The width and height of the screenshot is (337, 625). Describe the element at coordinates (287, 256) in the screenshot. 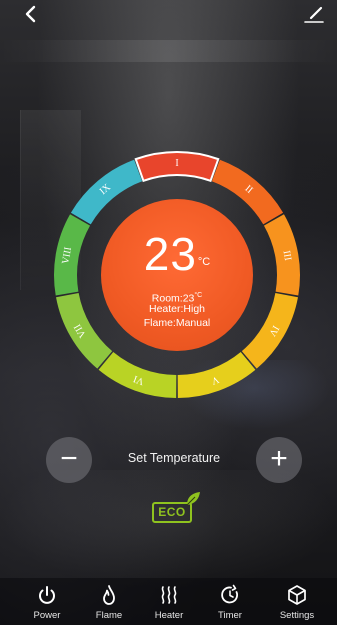

I see `flame-level-numeral: III` at that location.